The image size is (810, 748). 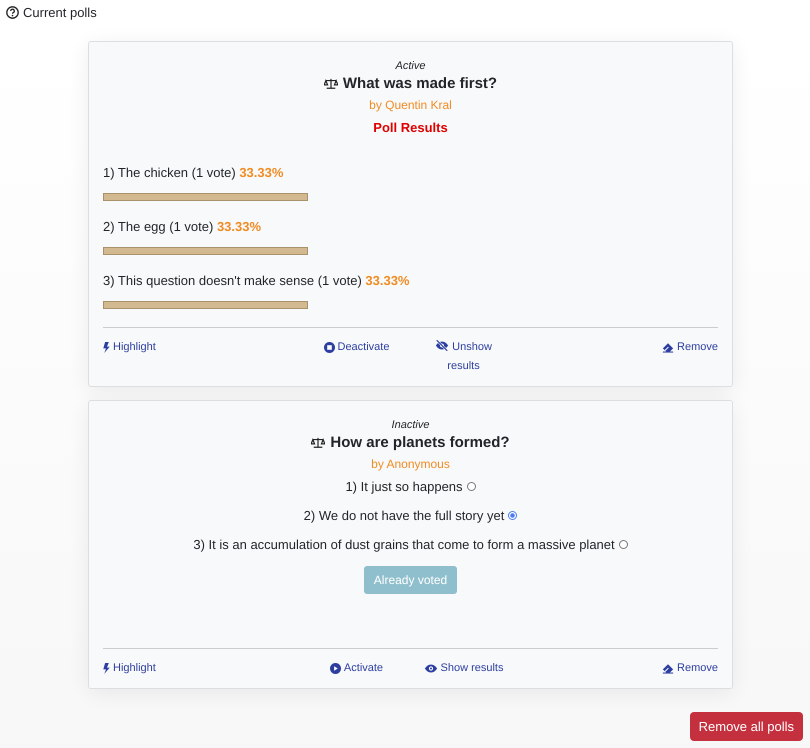 I want to click on poll-status: Active, so click(x=410, y=66).